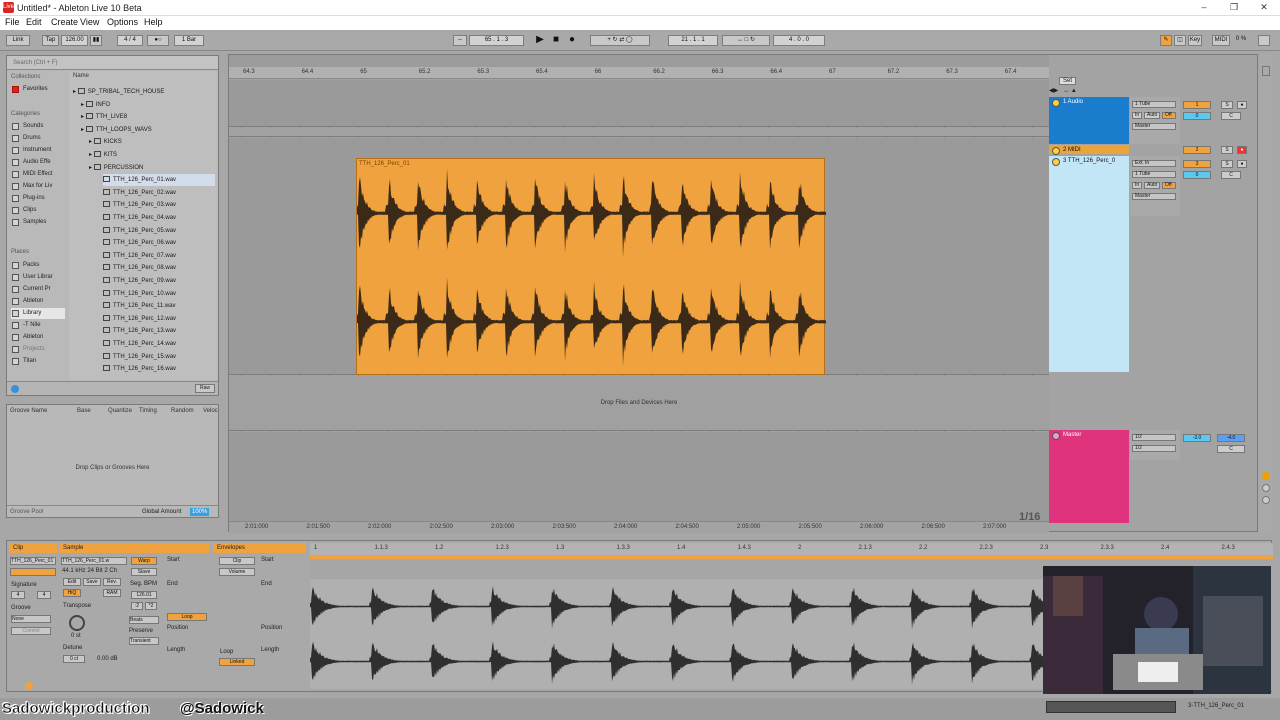 The width and height of the screenshot is (1280, 720). I want to click on track-header-master: Master, so click(1089, 476).